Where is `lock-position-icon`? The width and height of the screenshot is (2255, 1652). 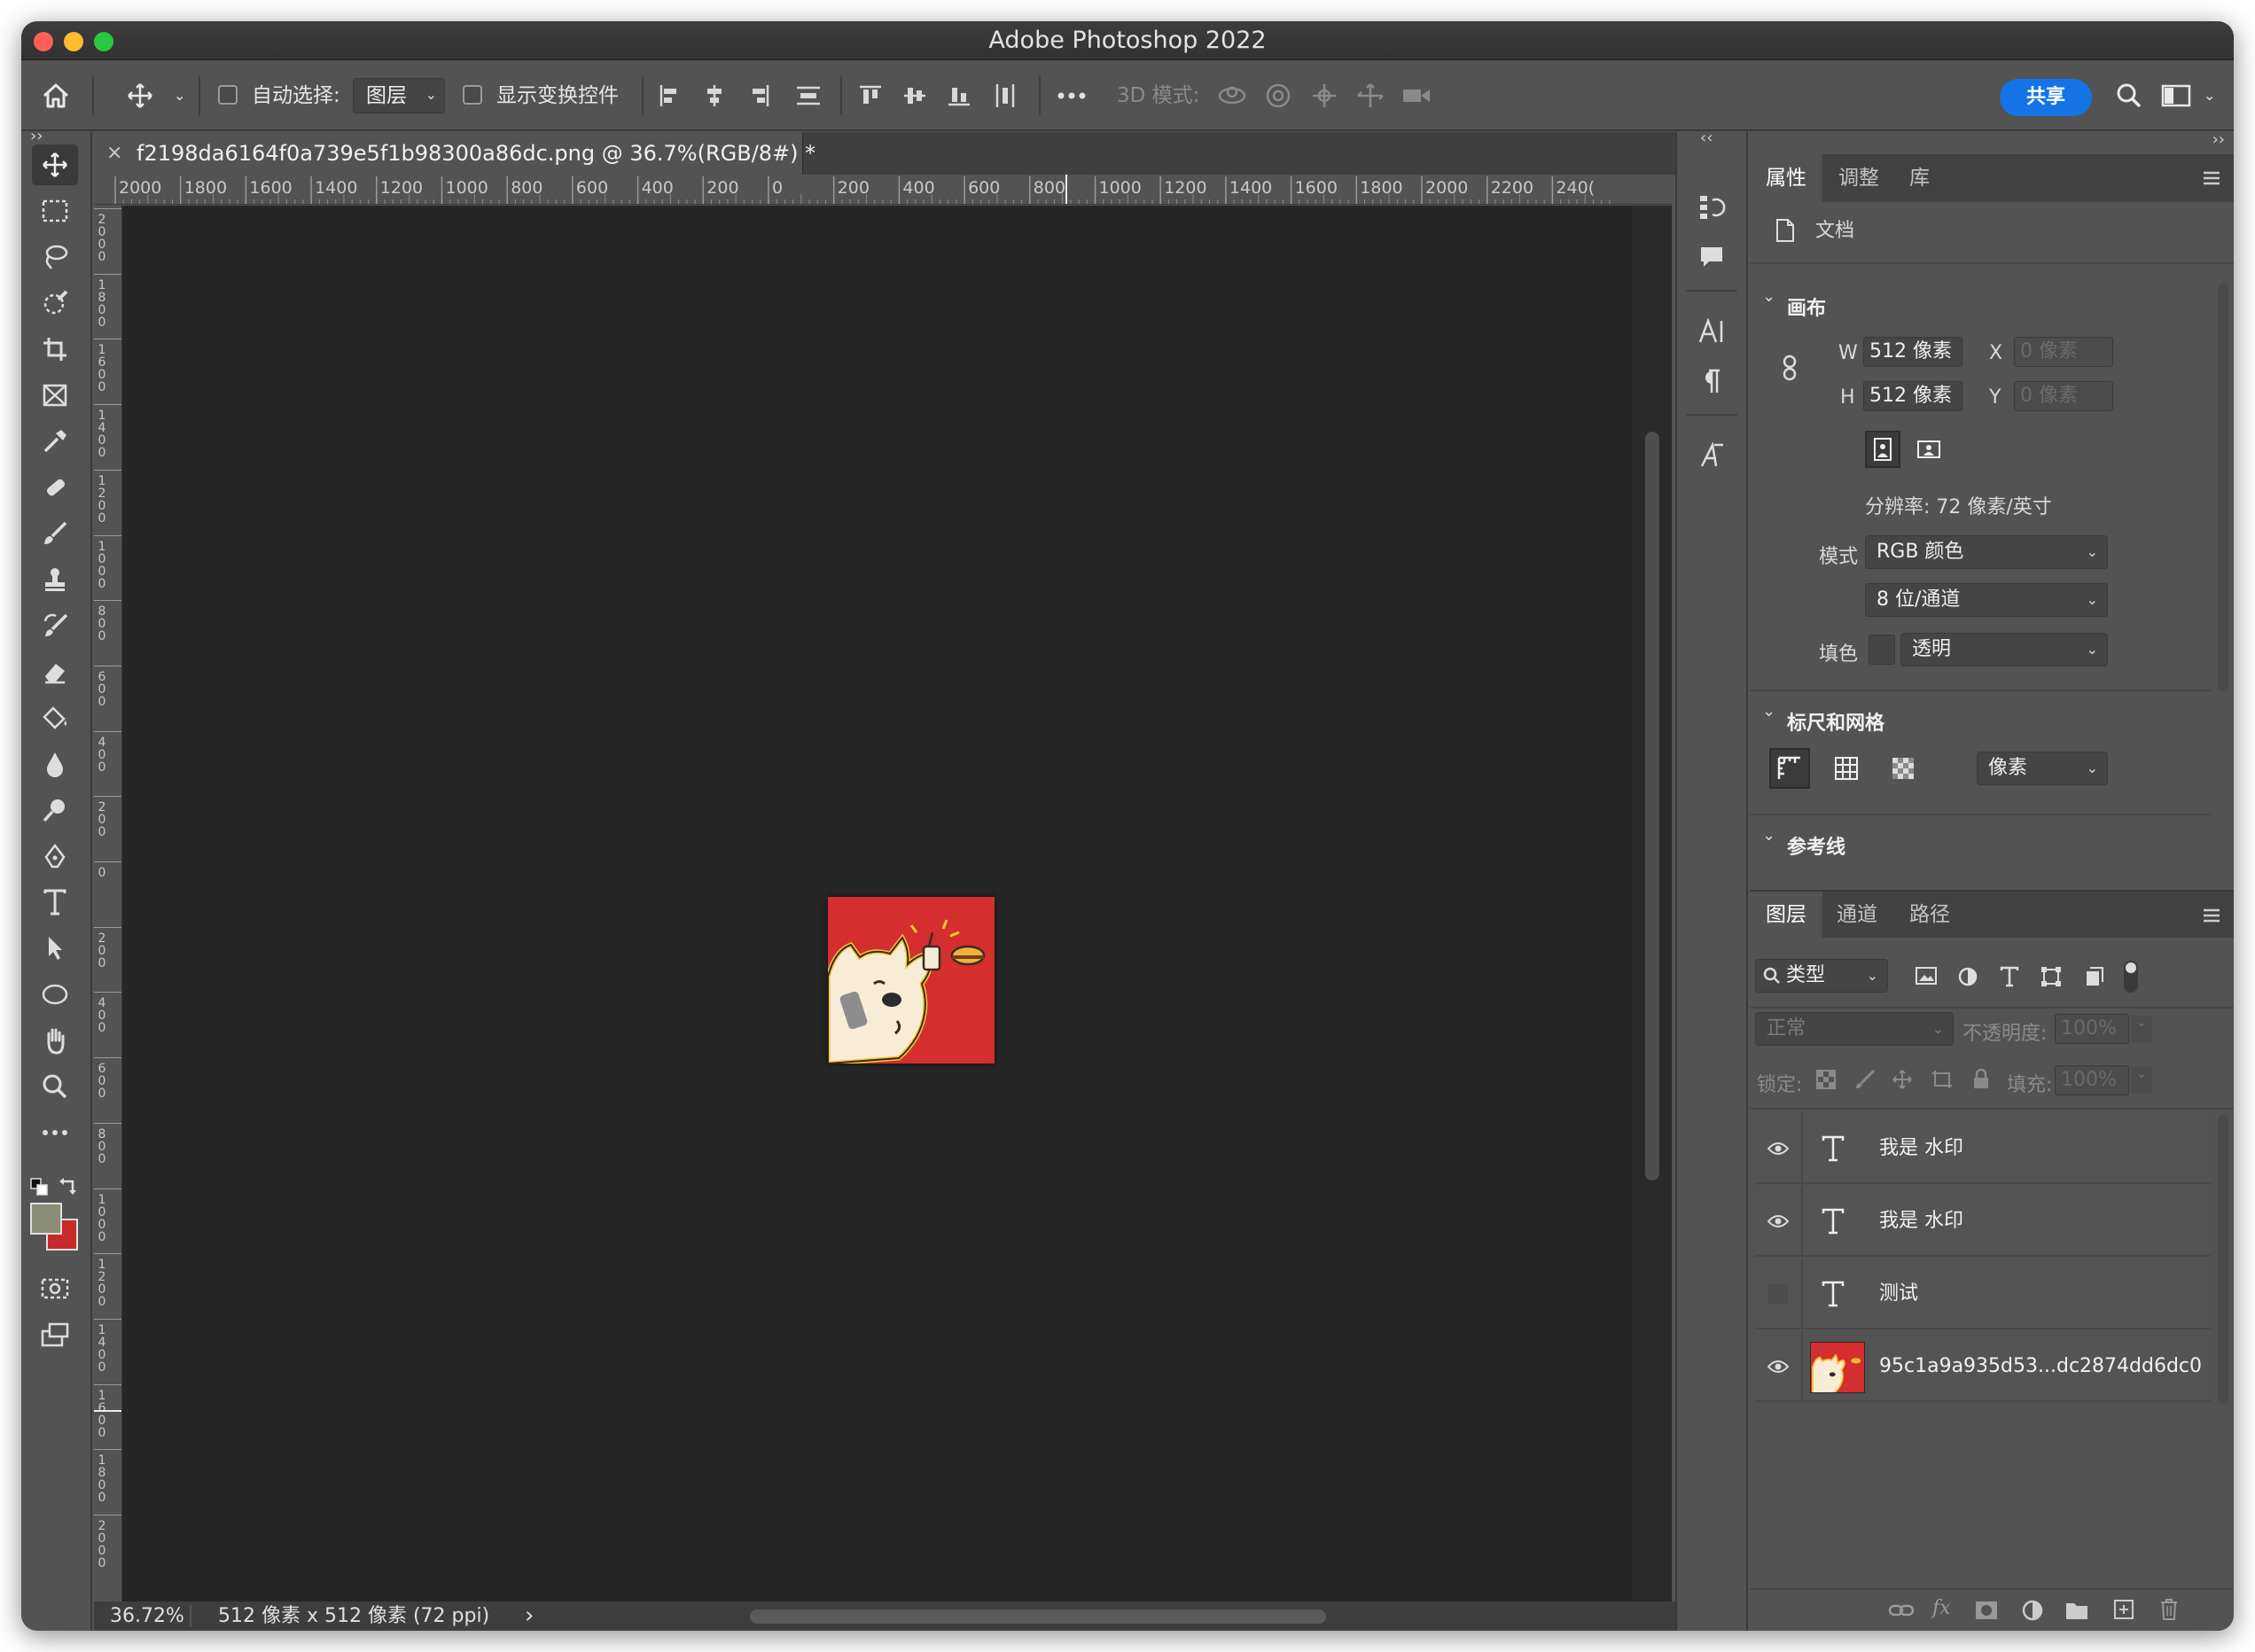
lock-position-icon is located at coordinates (1903, 1079).